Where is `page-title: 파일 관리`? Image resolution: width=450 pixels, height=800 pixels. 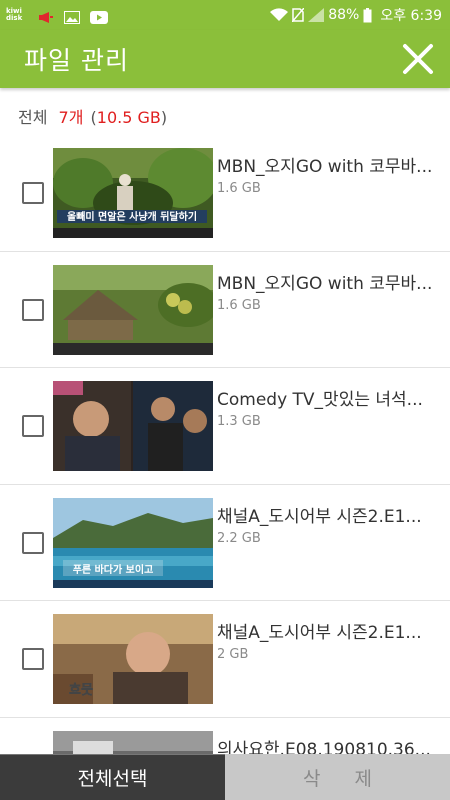 page-title: 파일 관리 is located at coordinates (76, 60).